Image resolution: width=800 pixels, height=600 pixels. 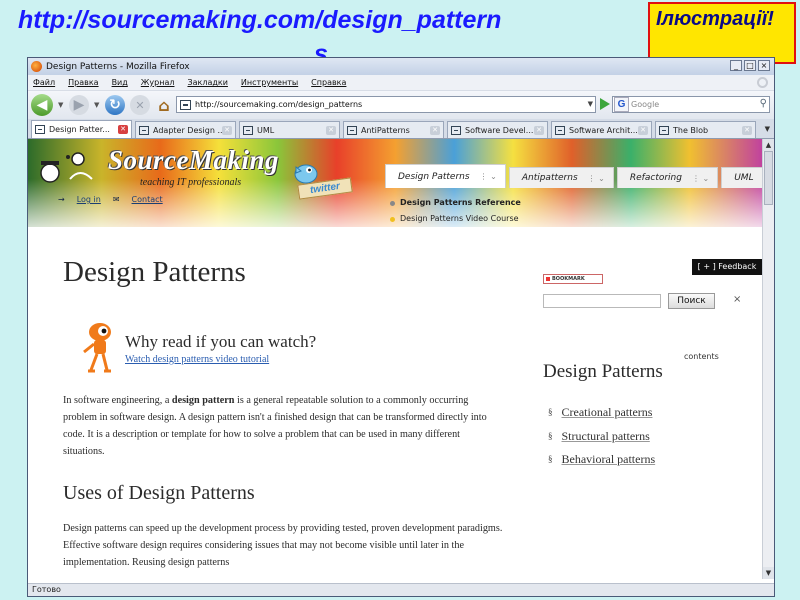 I want to click on submenu-label: Design Patterns Video Course, so click(x=459, y=219).